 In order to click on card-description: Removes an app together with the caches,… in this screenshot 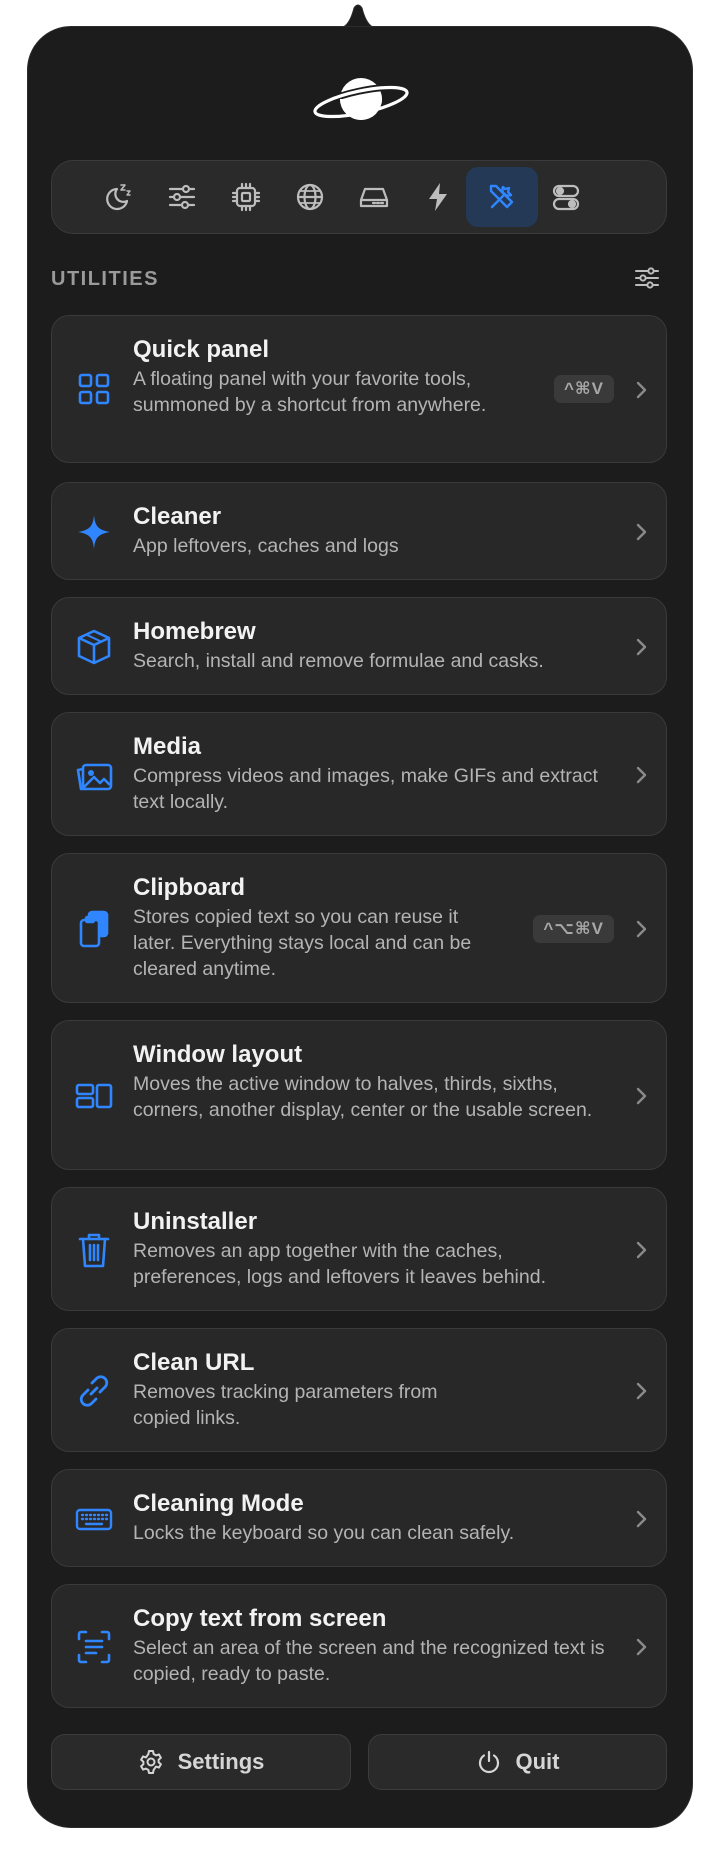, I will do `click(339, 1264)`.